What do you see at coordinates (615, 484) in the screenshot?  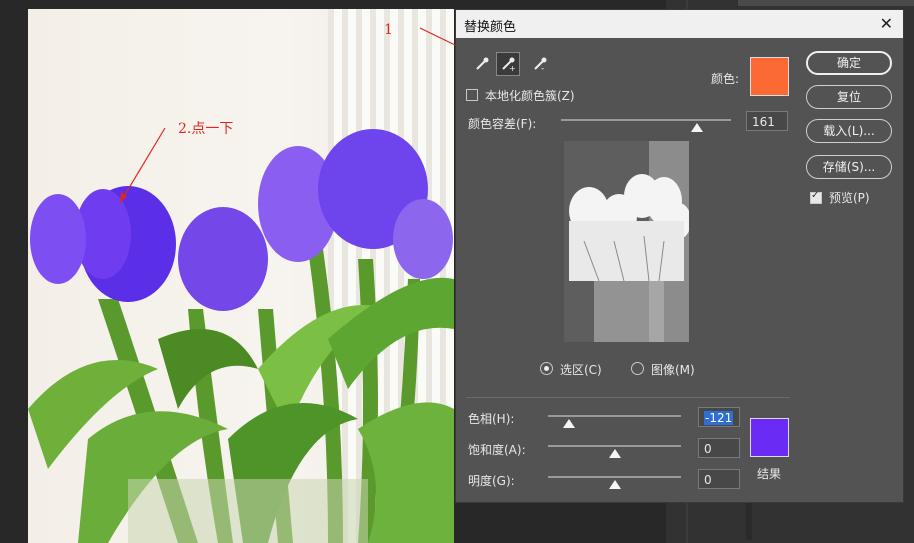 I see `lightness-slider-thumb` at bounding box center [615, 484].